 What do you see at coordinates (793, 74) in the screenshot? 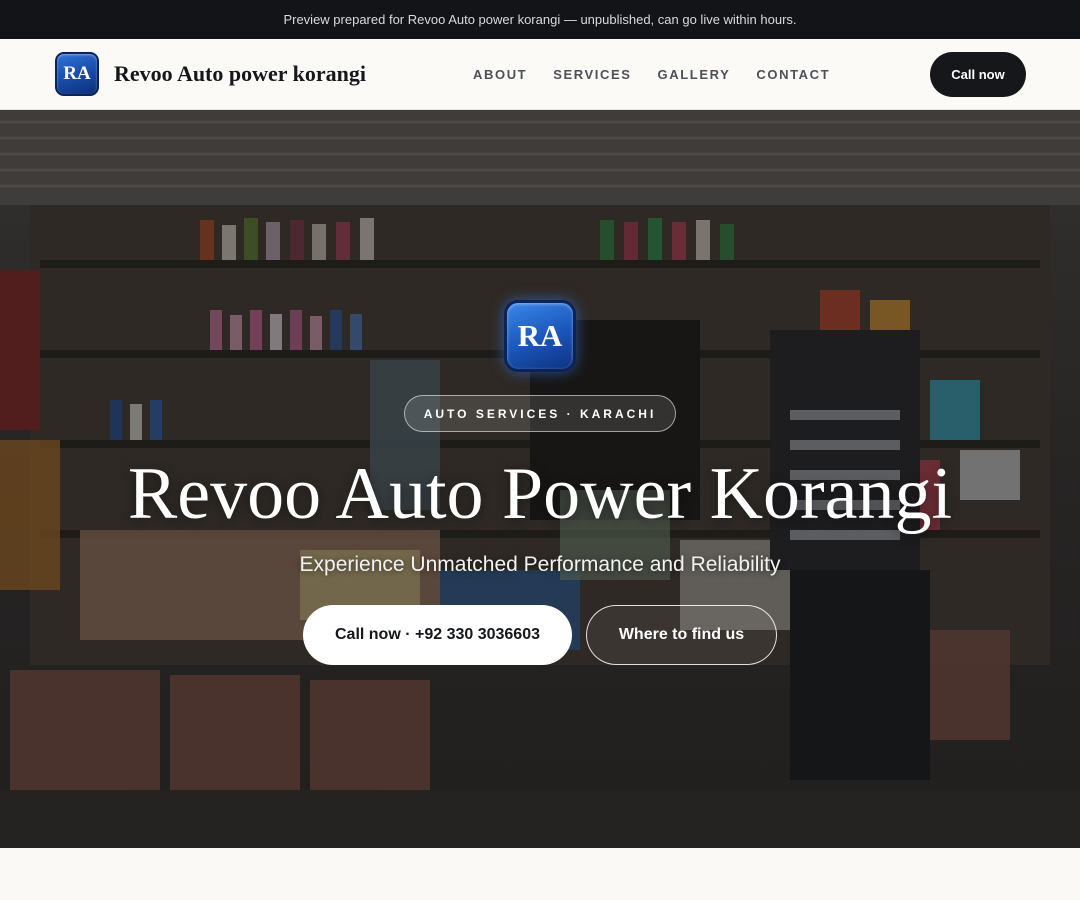
I see `nav-link-contact: CONTACT` at bounding box center [793, 74].